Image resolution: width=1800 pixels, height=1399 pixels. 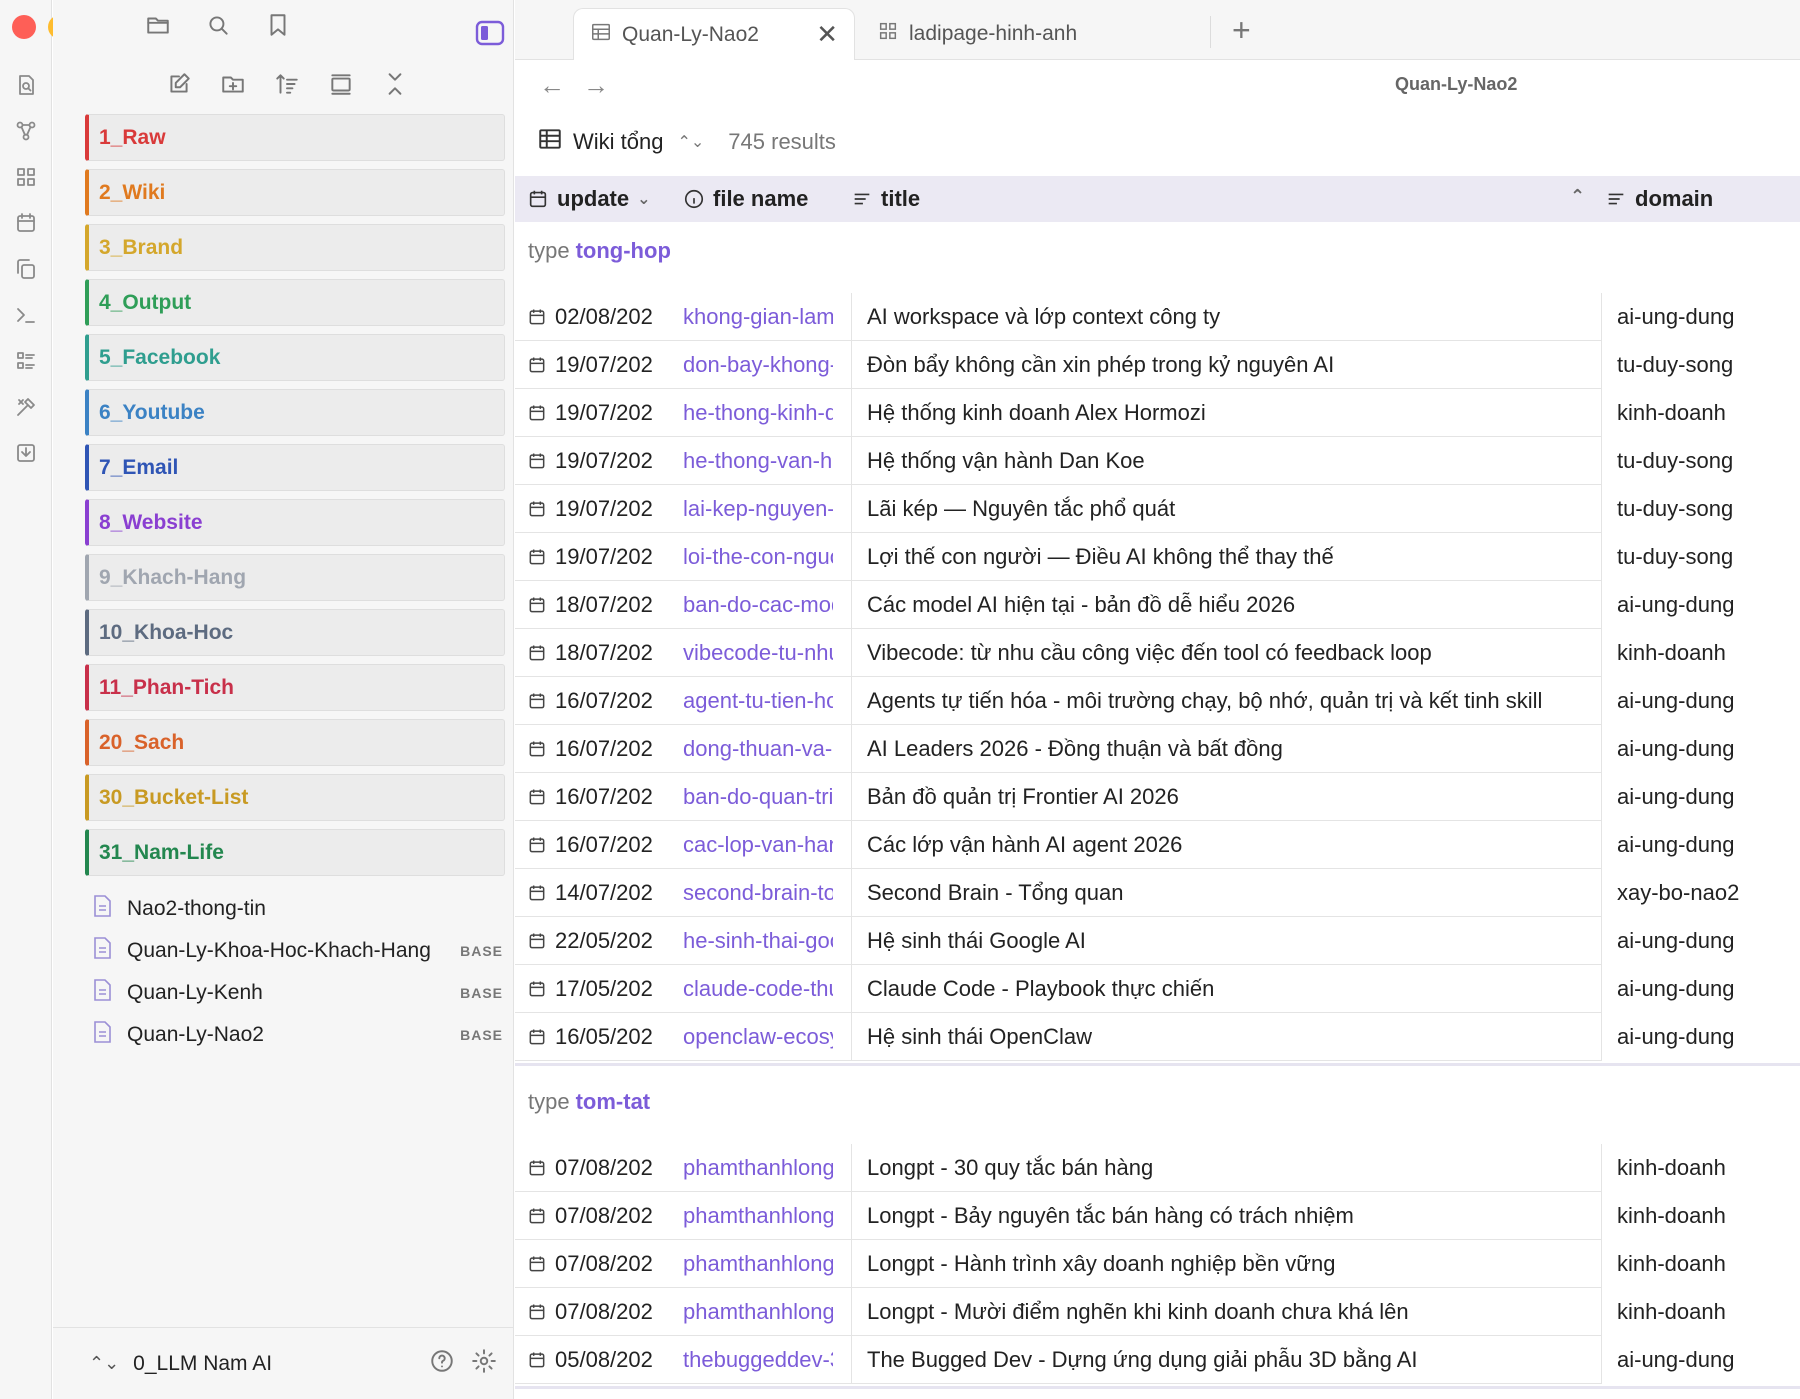 What do you see at coordinates (758, 413) in the screenshot?
I see `cell-file-name: he-thong-kinh-doanh` at bounding box center [758, 413].